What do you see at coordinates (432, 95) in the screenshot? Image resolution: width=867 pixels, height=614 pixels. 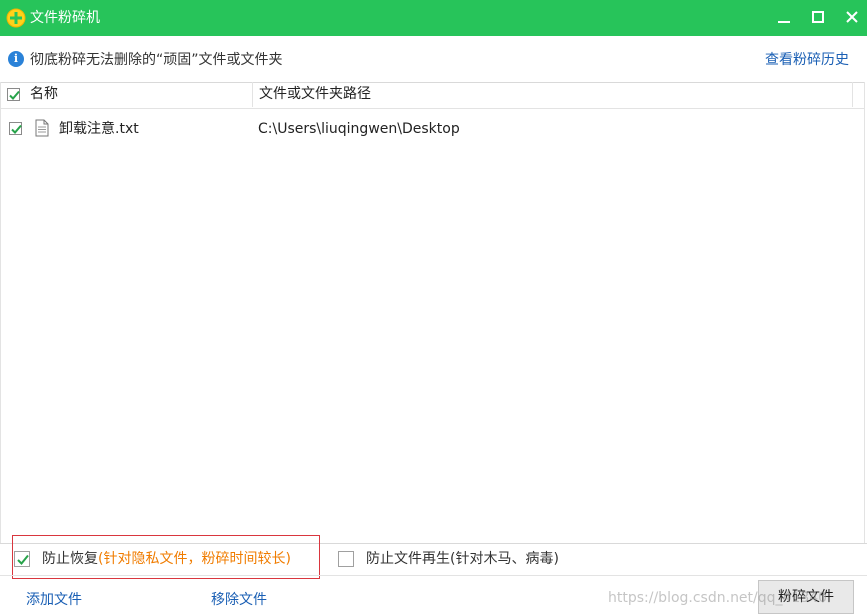 I see `table-header` at bounding box center [432, 95].